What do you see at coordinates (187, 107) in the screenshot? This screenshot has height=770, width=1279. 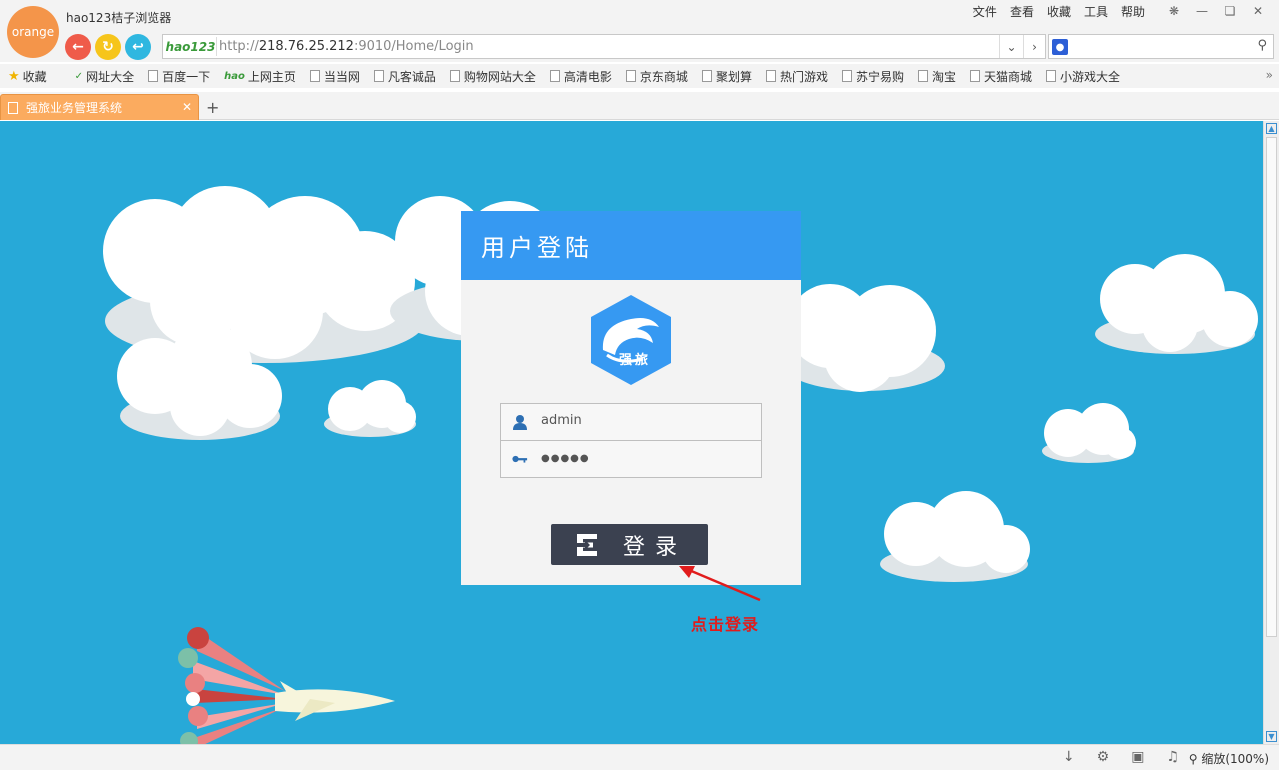 I see `tab-close-icon: ✕` at bounding box center [187, 107].